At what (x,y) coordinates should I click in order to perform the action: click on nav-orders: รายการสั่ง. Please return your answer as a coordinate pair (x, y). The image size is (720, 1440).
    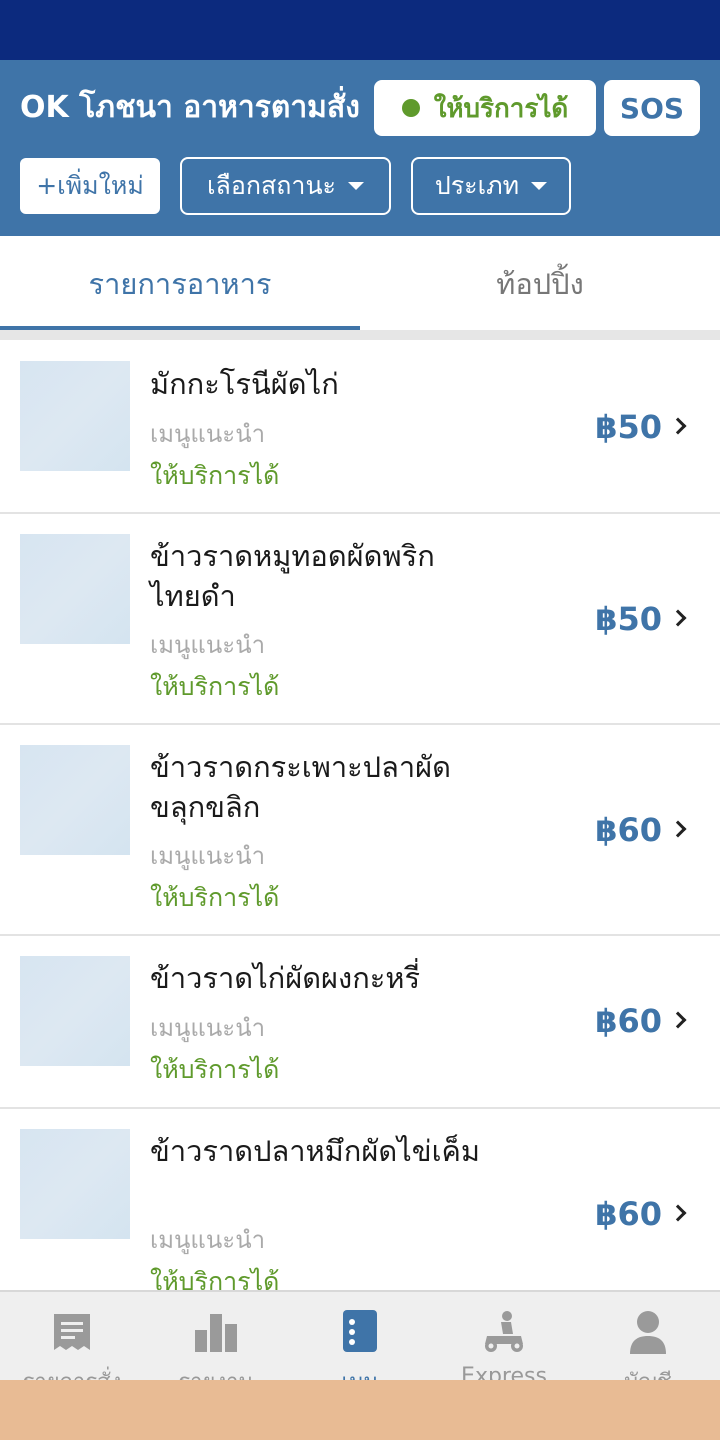
    Looking at the image, I should click on (72, 1336).